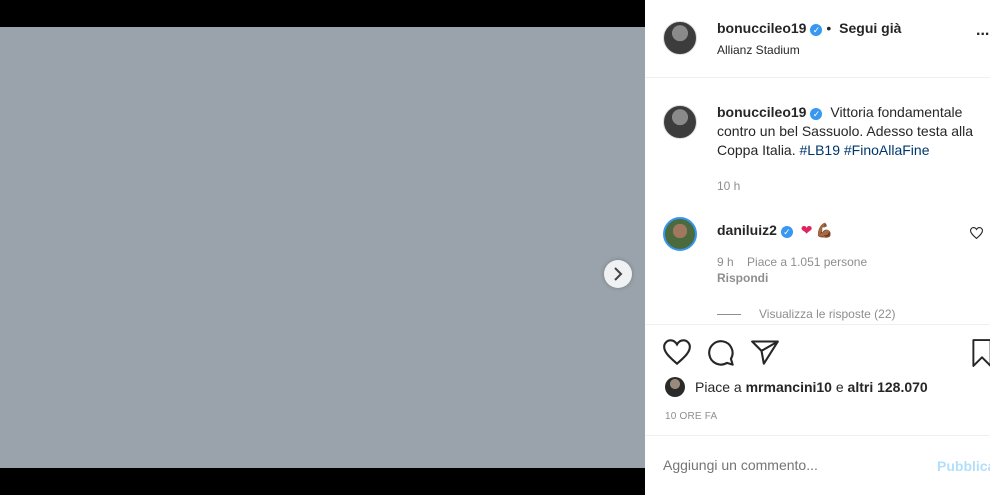 The height and width of the screenshot is (495, 990). Describe the element at coordinates (870, 28) in the screenshot. I see `follow-status-button: Segui già` at that location.